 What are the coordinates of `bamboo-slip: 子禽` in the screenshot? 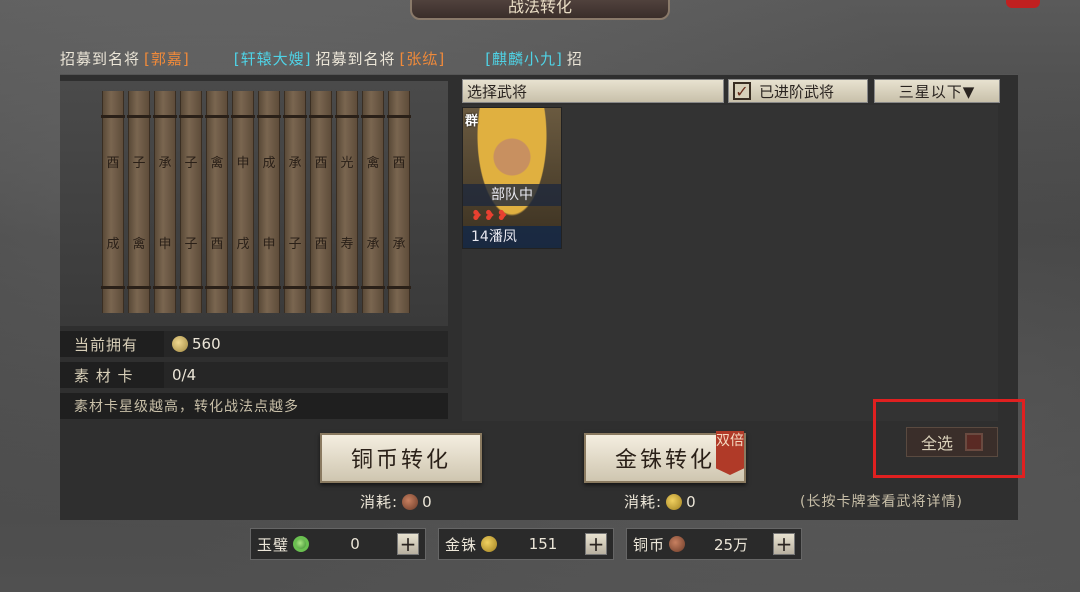 It's located at (139, 202).